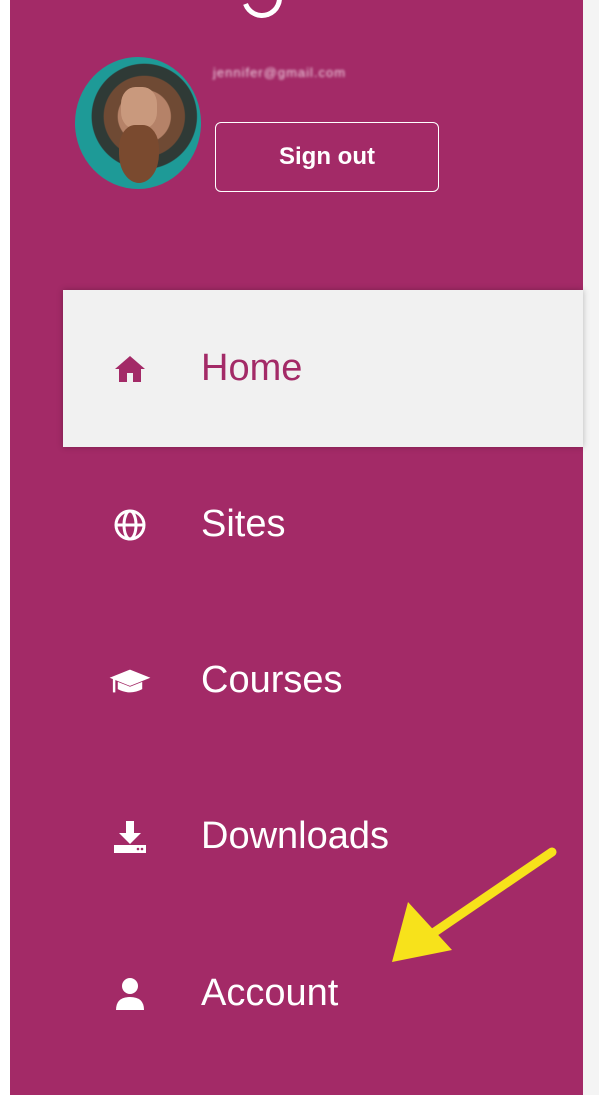 This screenshot has height=1095, width=599. I want to click on nav-item-sites: Sites, so click(323, 524).